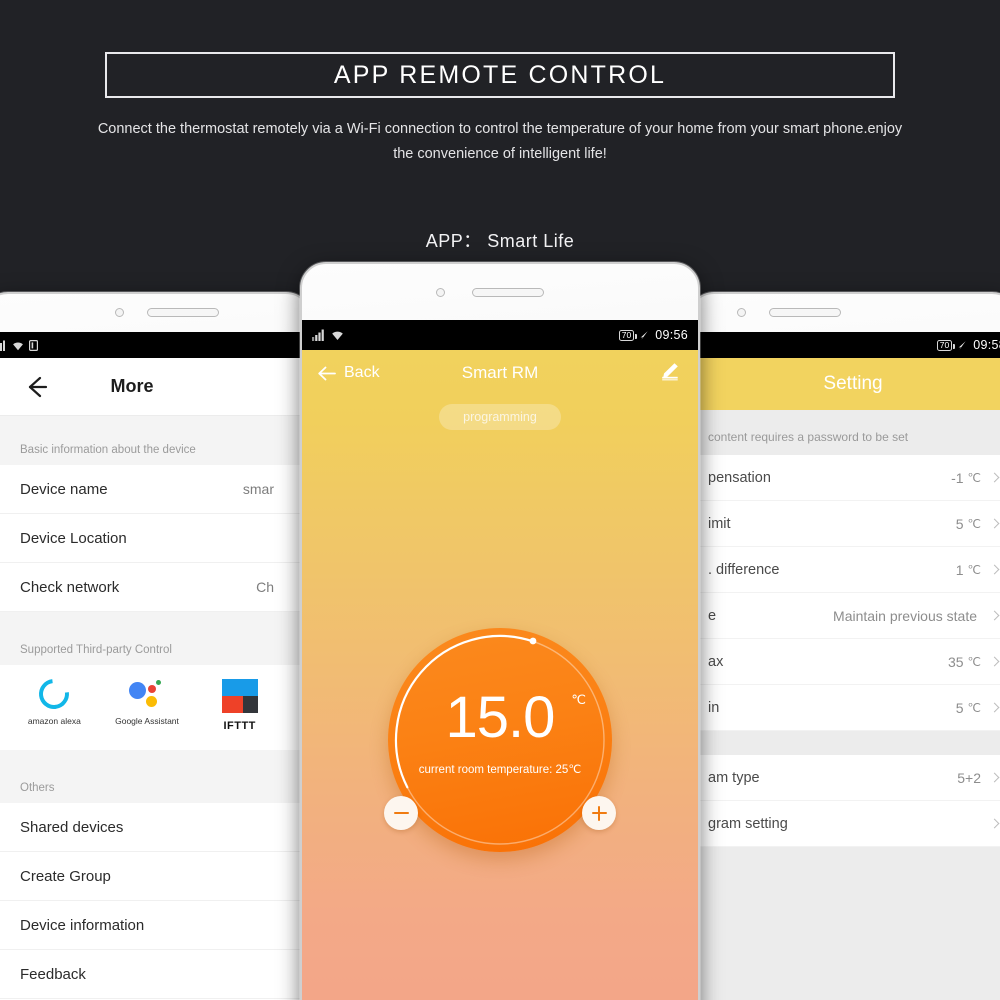 The image size is (1000, 1000). I want to click on row-device-name: Device name smar, so click(155, 489).